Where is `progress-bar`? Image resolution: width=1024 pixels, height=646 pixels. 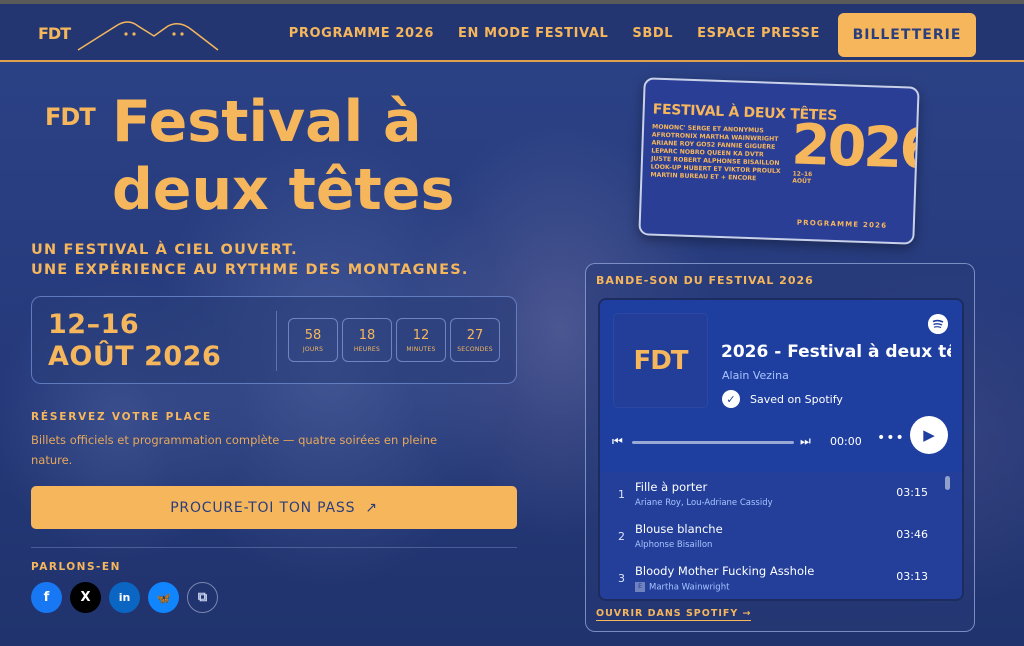 progress-bar is located at coordinates (713, 442).